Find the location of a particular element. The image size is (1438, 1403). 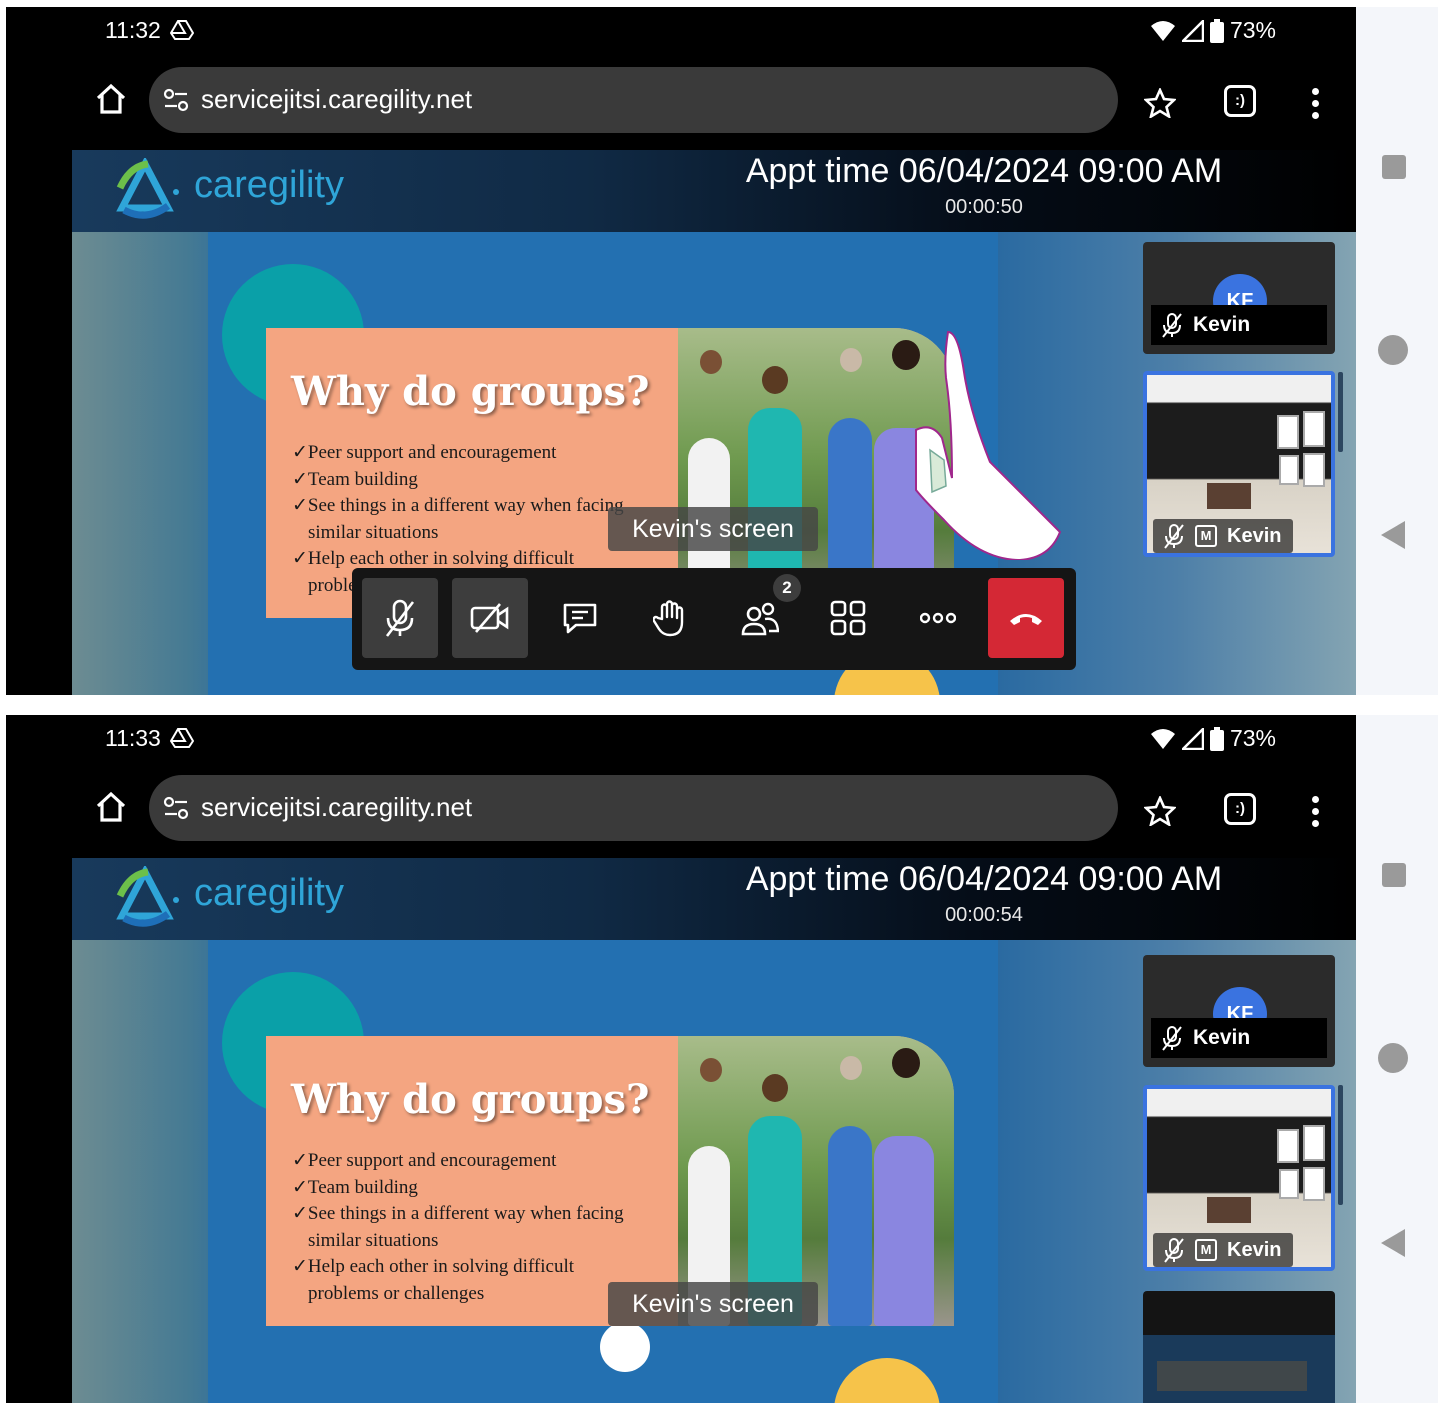

camera-button is located at coordinates (490, 618).